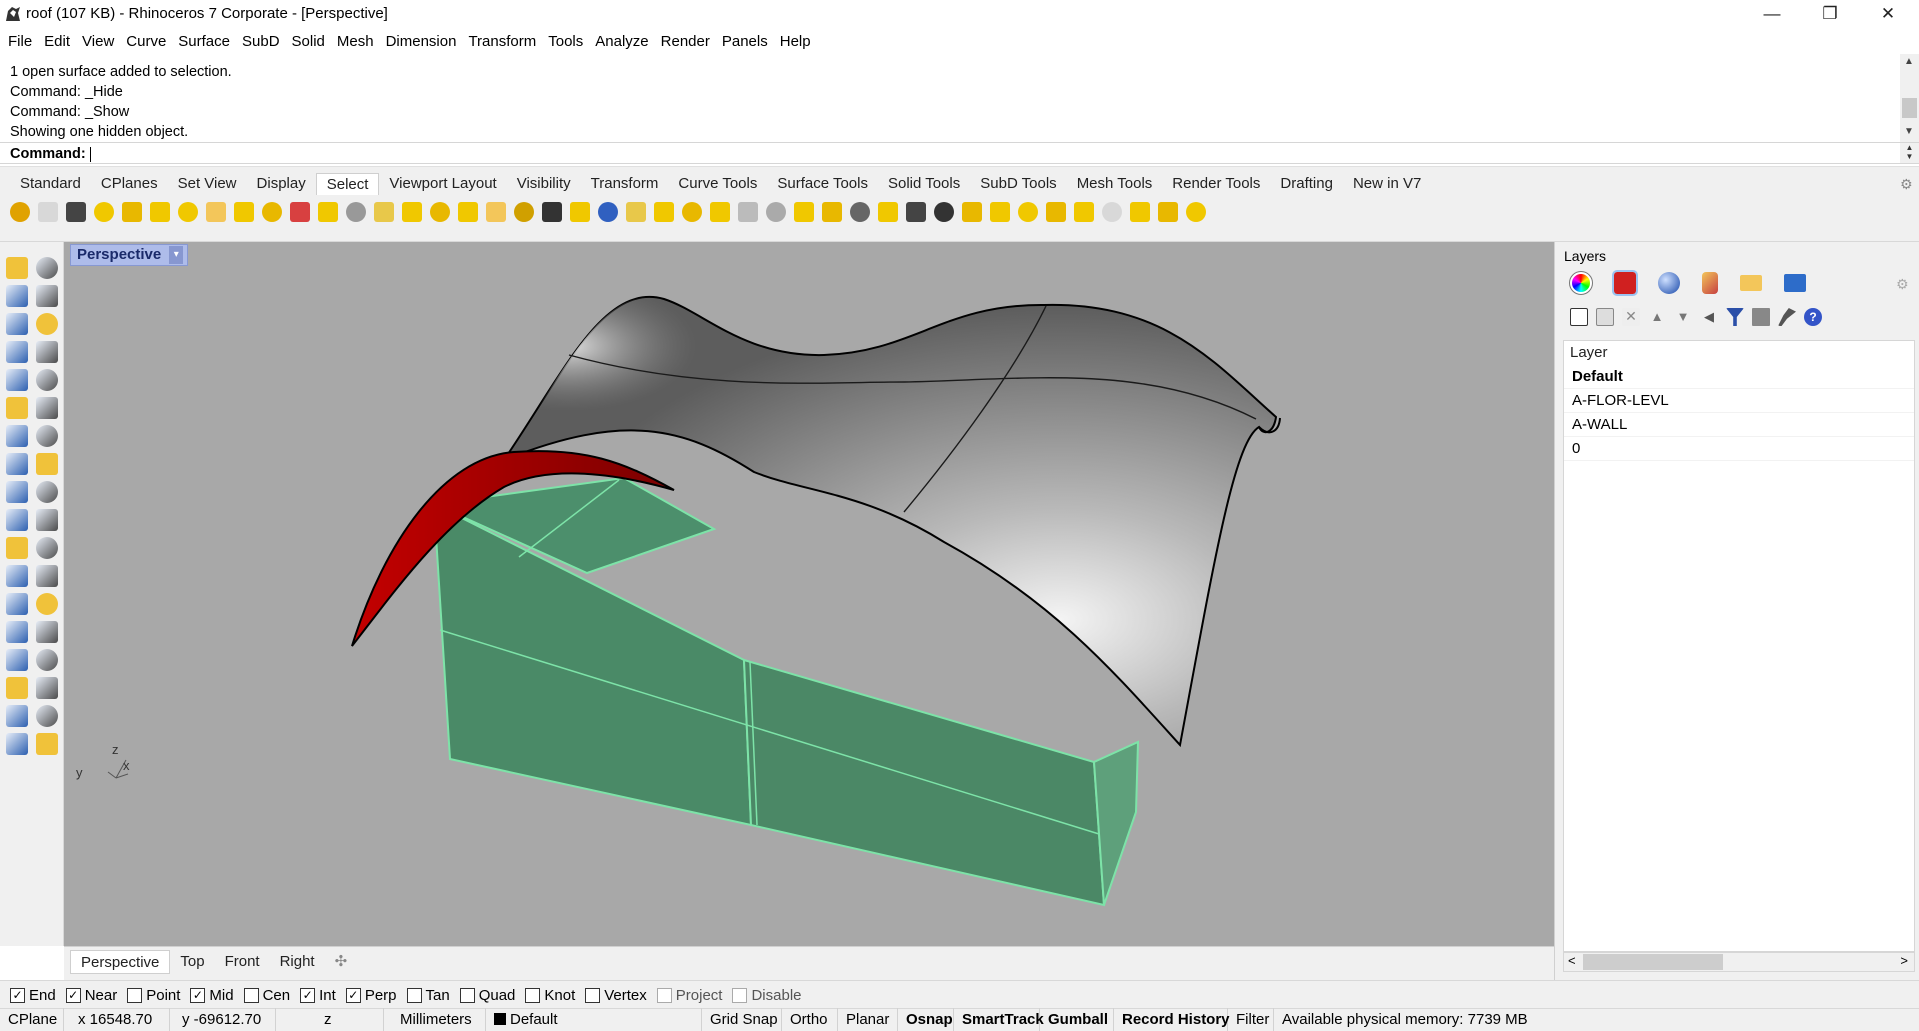 The width and height of the screenshot is (1919, 1031). I want to click on select-lines-icon, so click(636, 212).